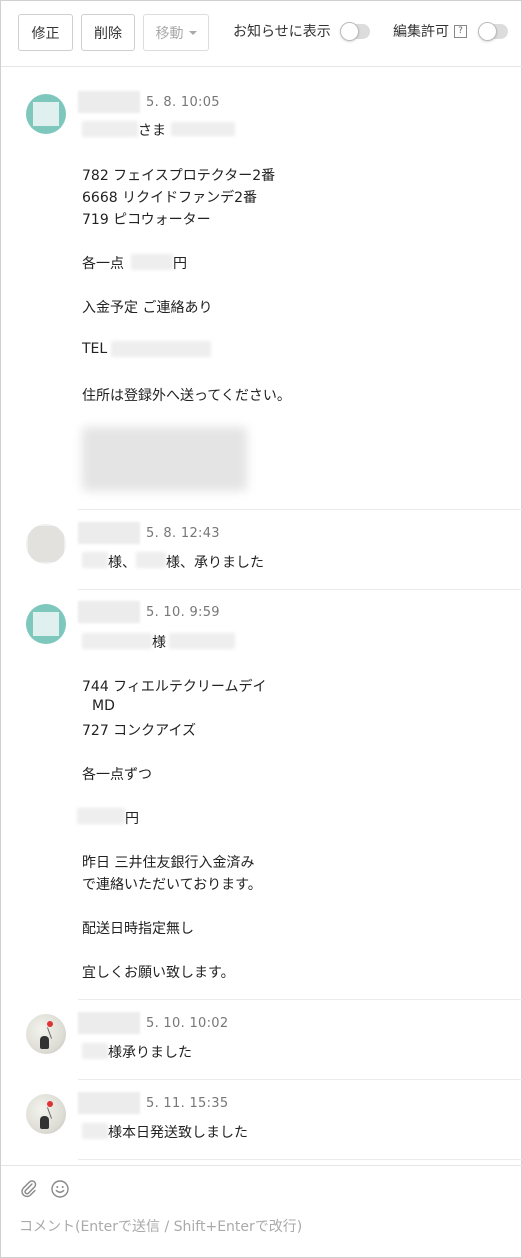  Describe the element at coordinates (152, 131) in the screenshot. I see `comment-text: さま` at that location.